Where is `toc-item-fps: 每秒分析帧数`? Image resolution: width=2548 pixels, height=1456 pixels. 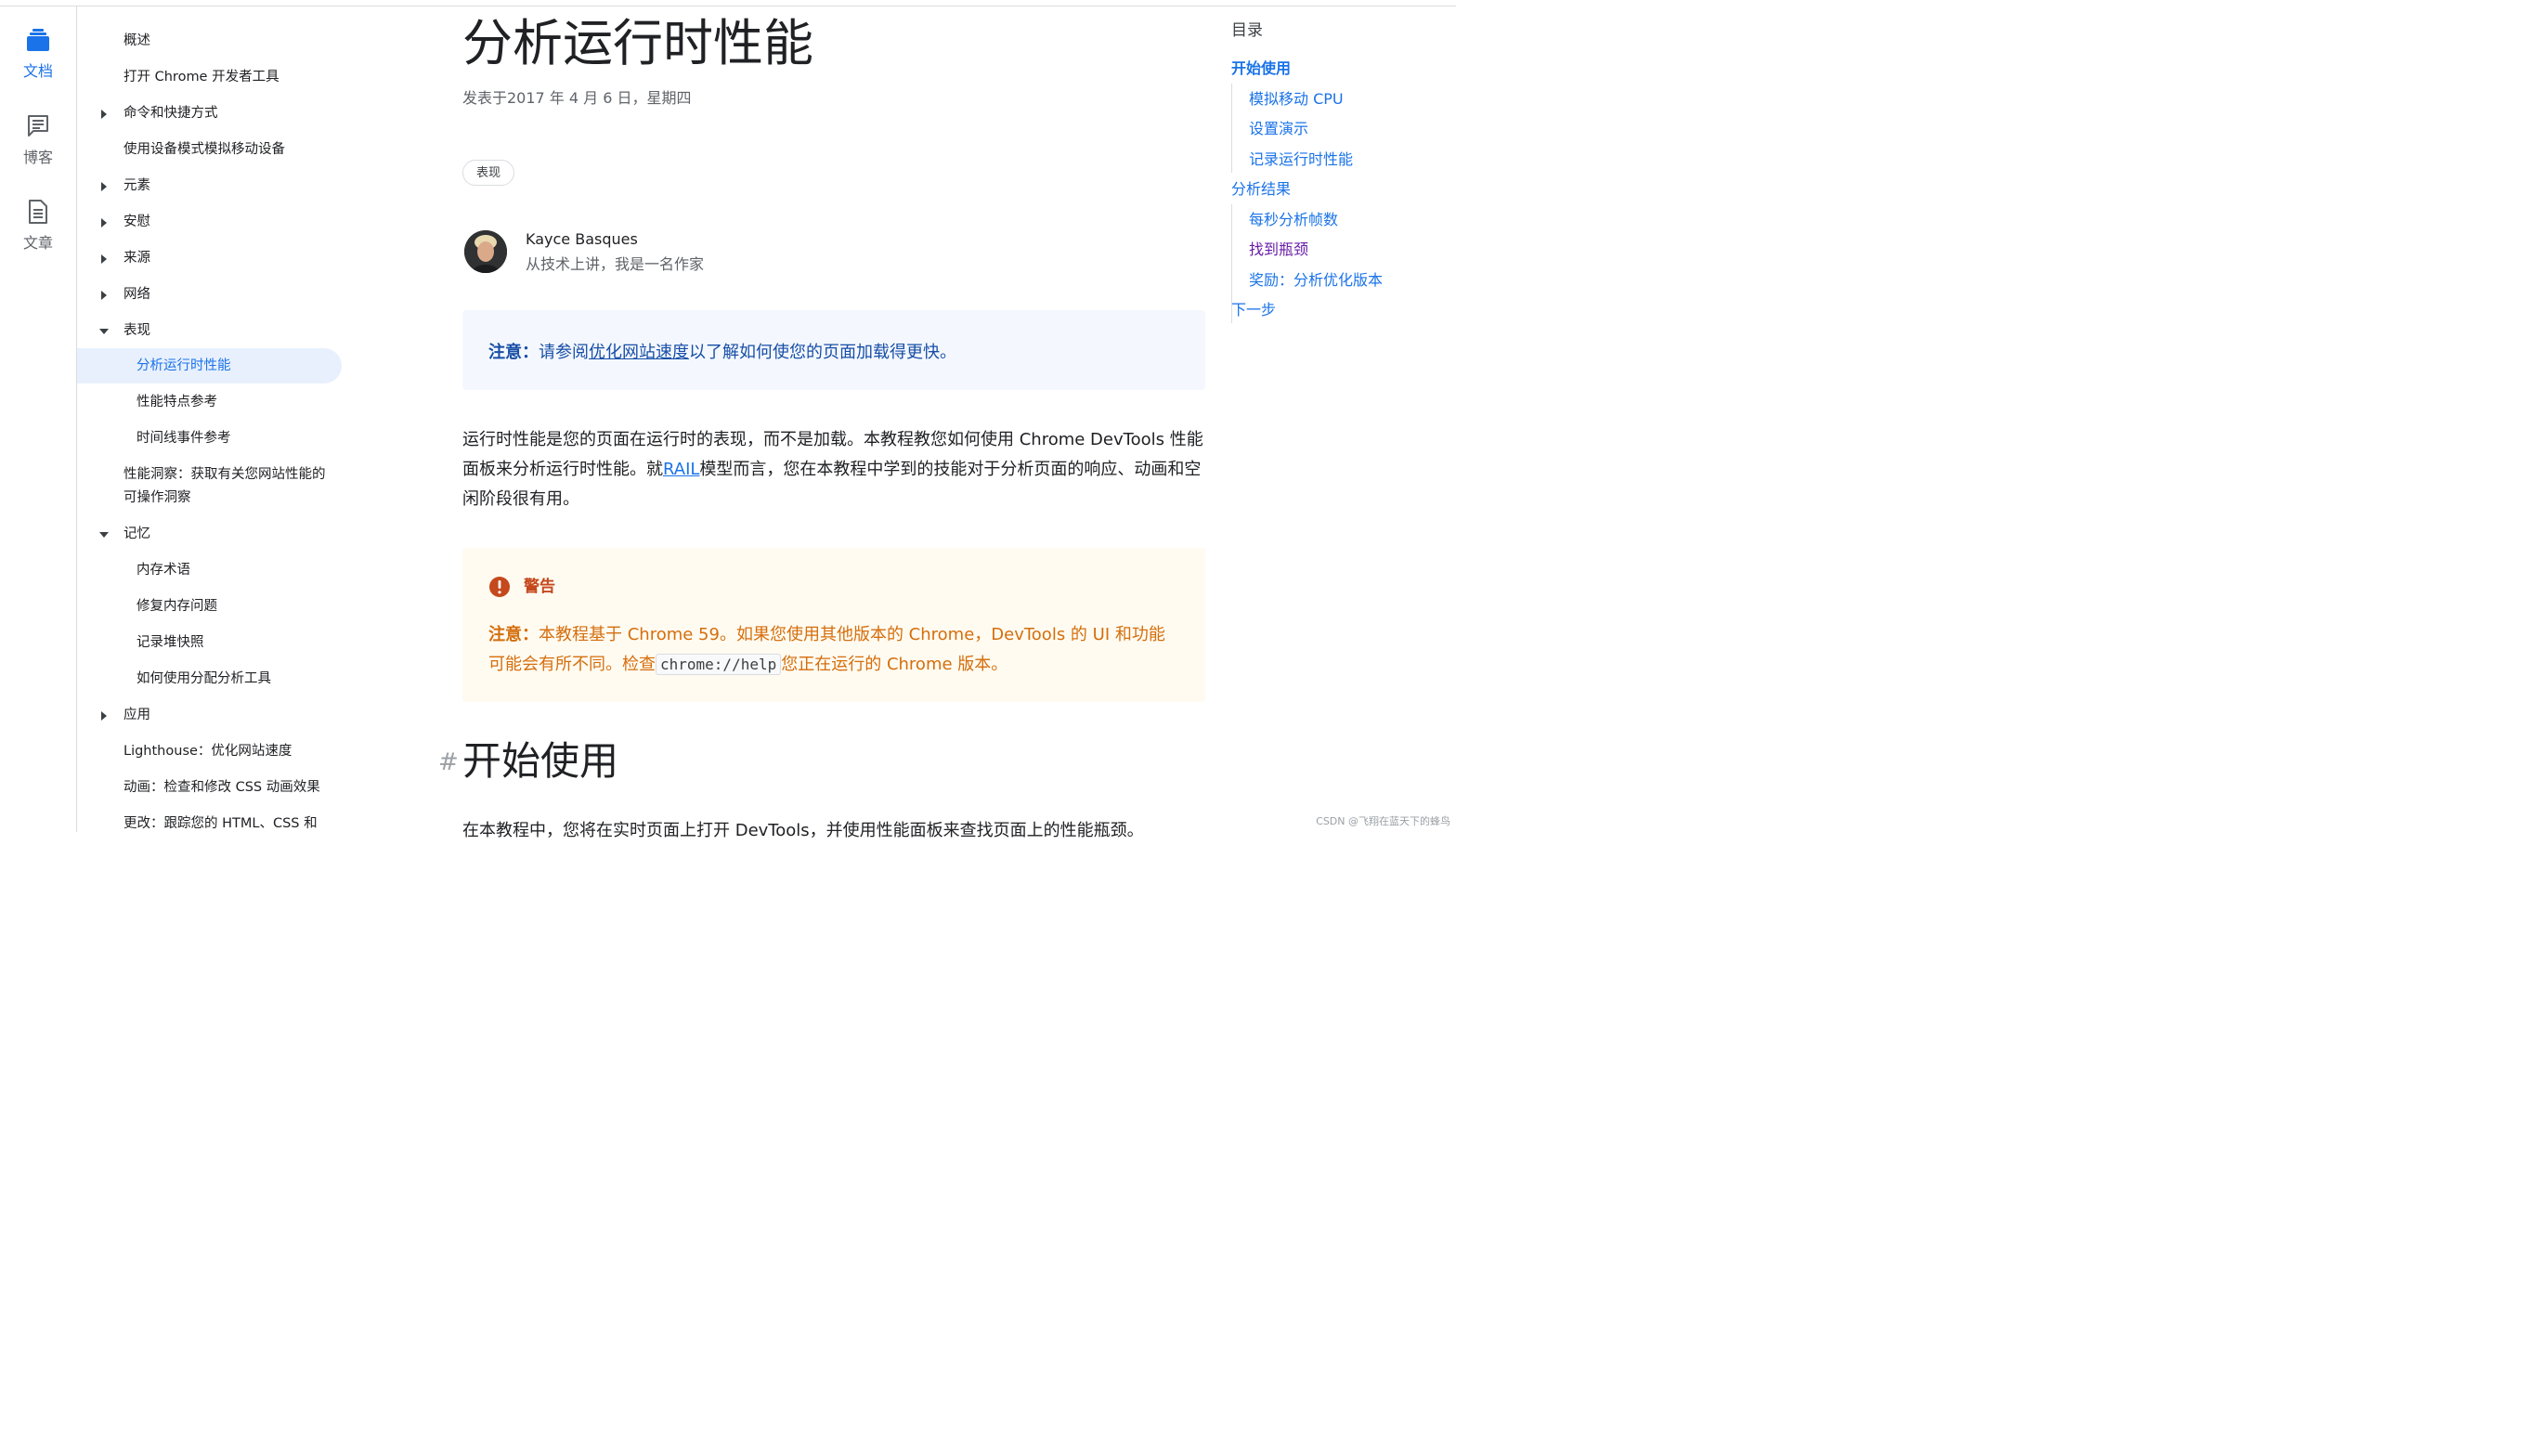
toc-item-fps: 每秒分析帧数 is located at coordinates (1293, 218).